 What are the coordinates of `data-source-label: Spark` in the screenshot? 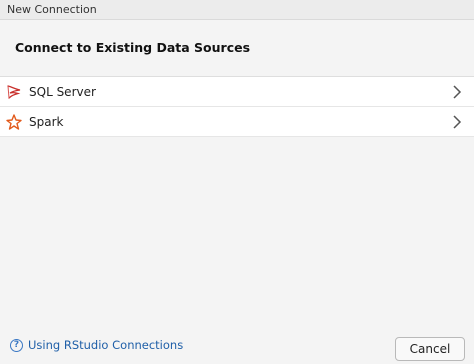 It's located at (46, 121).